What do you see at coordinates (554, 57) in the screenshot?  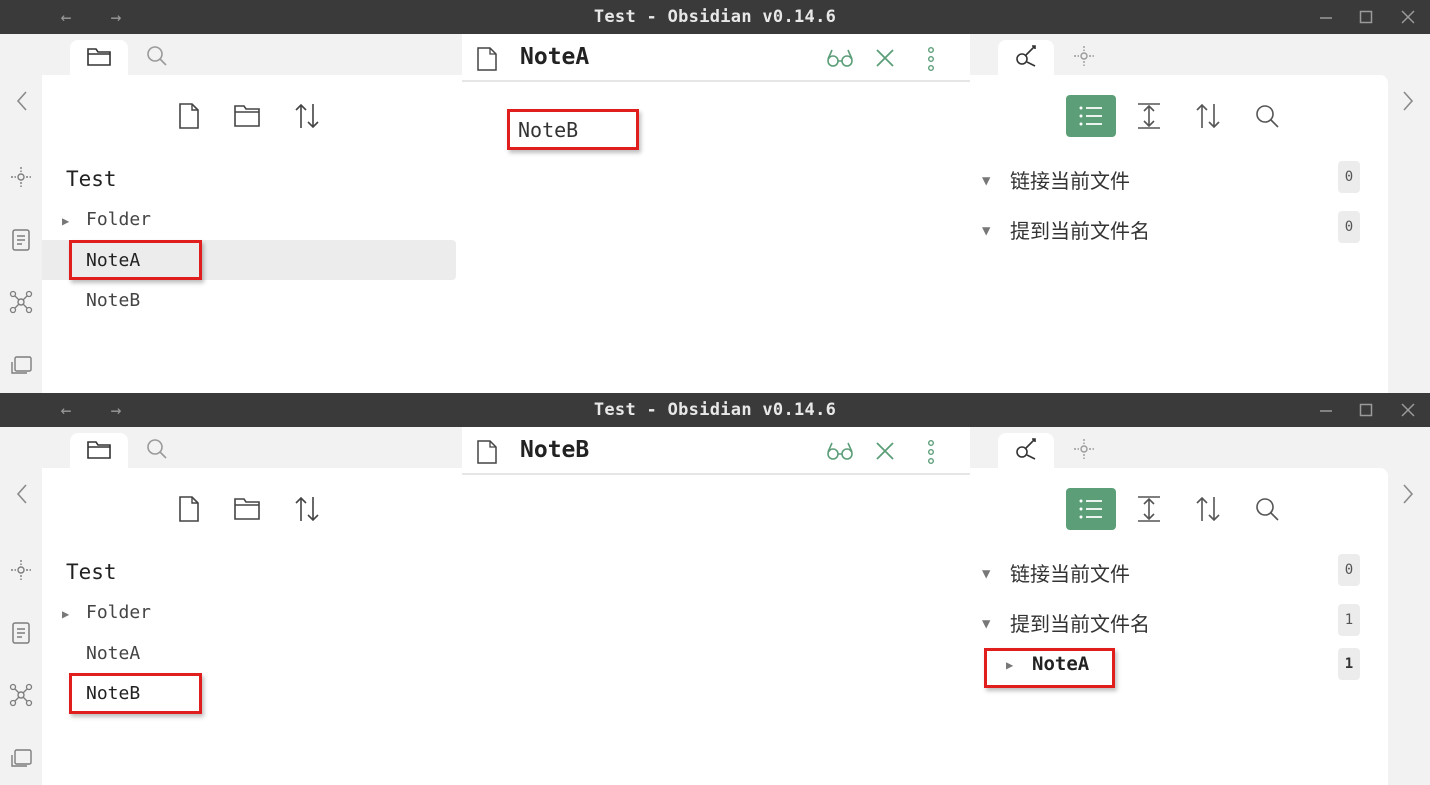 I see `note-title: NoteA` at bounding box center [554, 57].